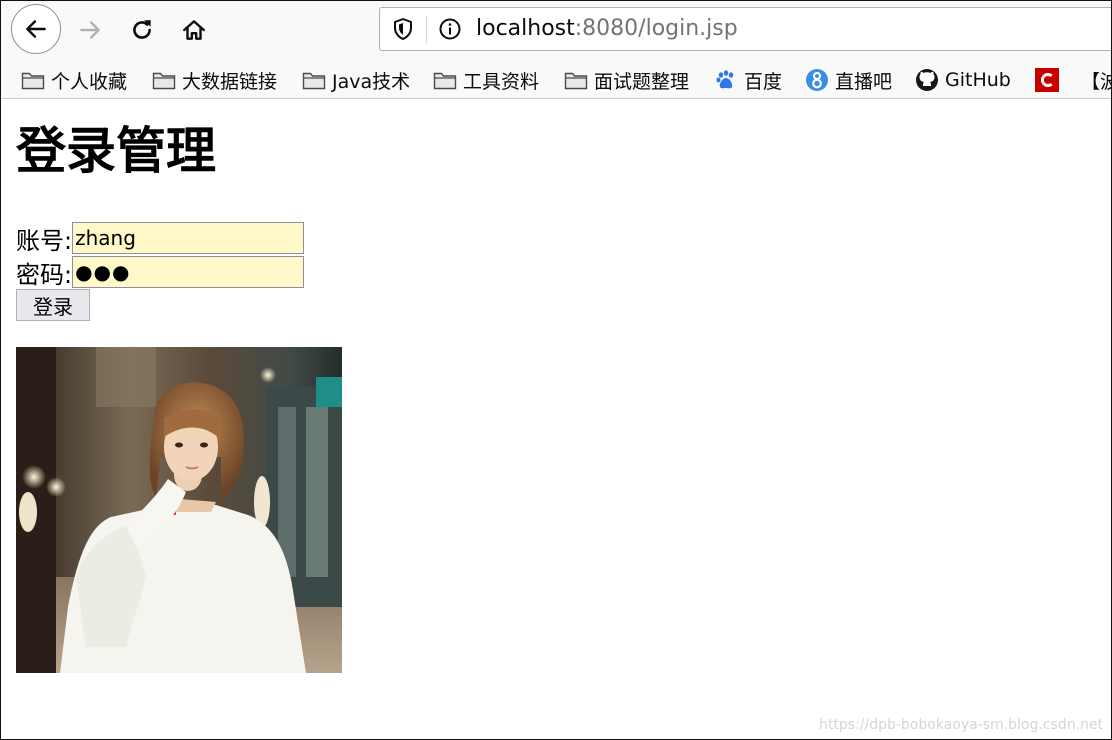  What do you see at coordinates (116, 151) in the screenshot?
I see `page-title: 登录管理` at bounding box center [116, 151].